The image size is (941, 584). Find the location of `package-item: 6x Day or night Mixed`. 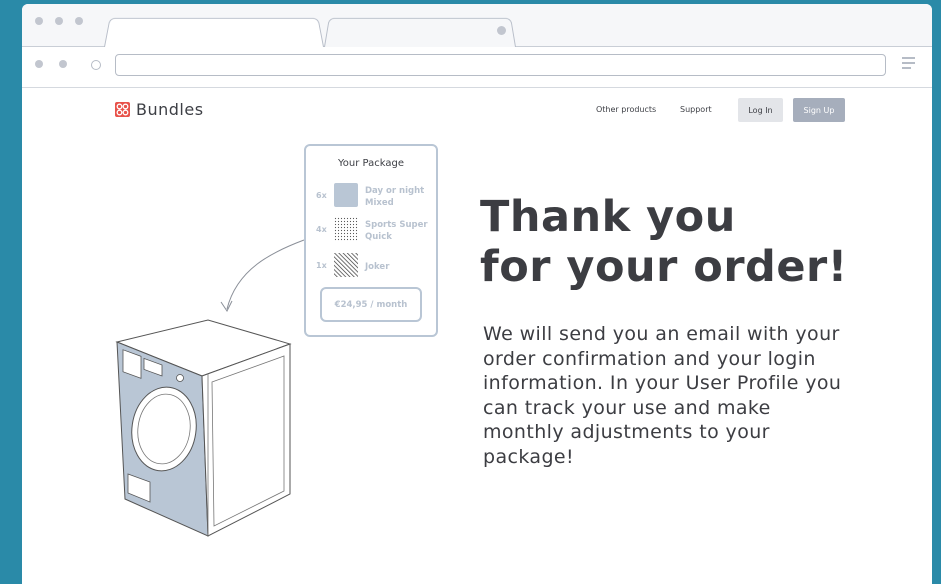

package-item: 6x Day or night Mixed is located at coordinates (375, 196).